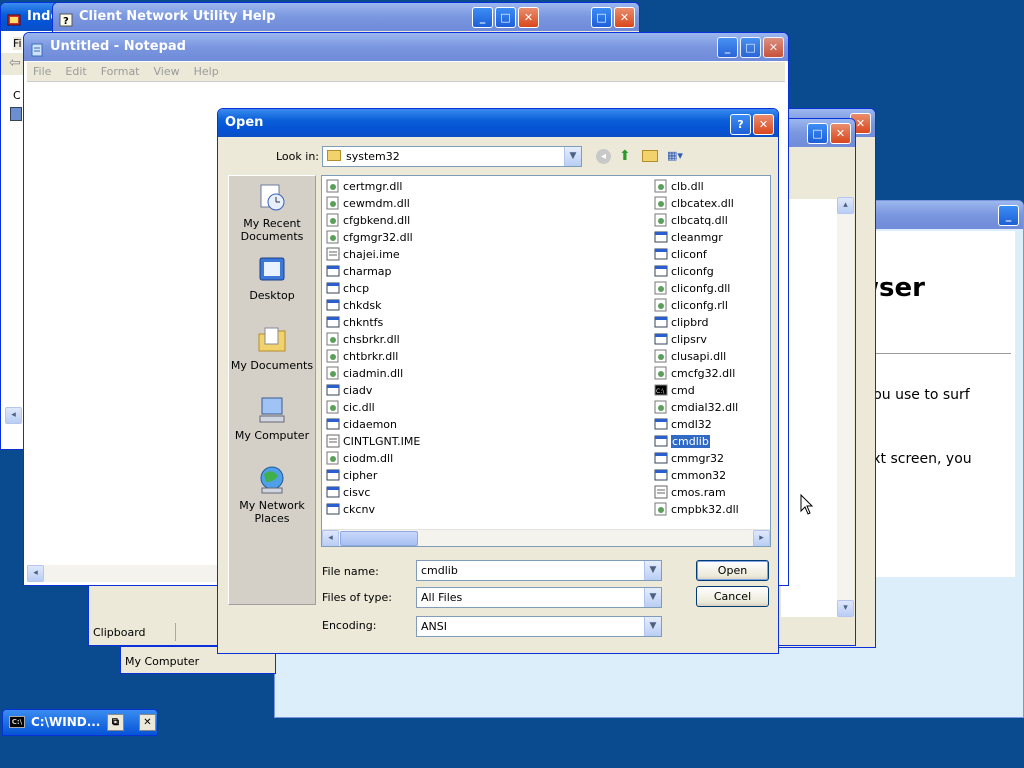  I want to click on file-item: cfgbkend.dll, so click(367, 220).